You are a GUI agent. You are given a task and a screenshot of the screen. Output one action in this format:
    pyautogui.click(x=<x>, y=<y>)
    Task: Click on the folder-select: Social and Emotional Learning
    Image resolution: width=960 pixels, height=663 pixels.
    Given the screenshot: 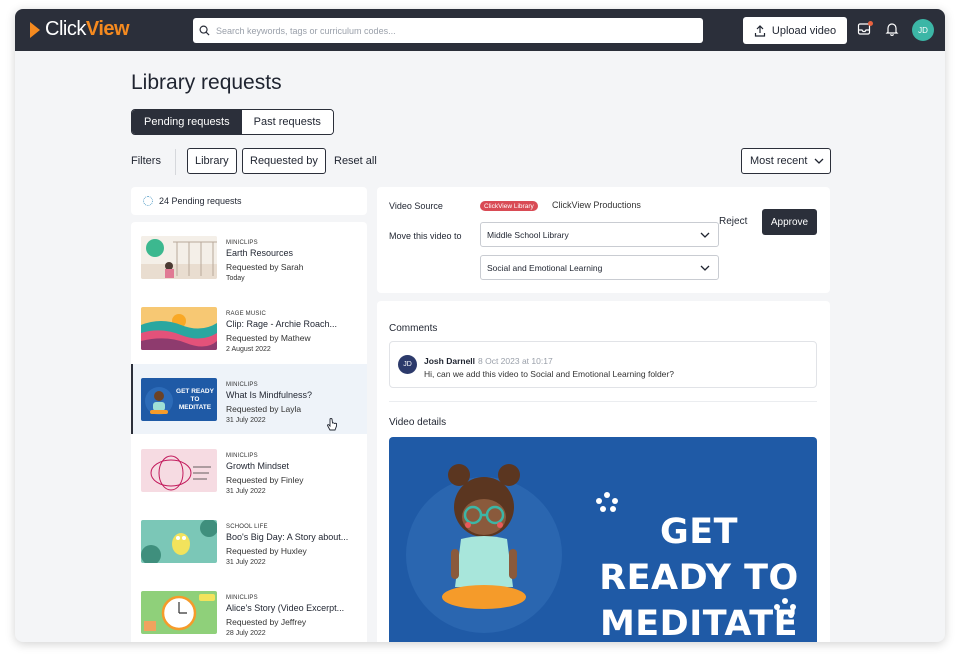 What is the action you would take?
    pyautogui.click(x=599, y=267)
    